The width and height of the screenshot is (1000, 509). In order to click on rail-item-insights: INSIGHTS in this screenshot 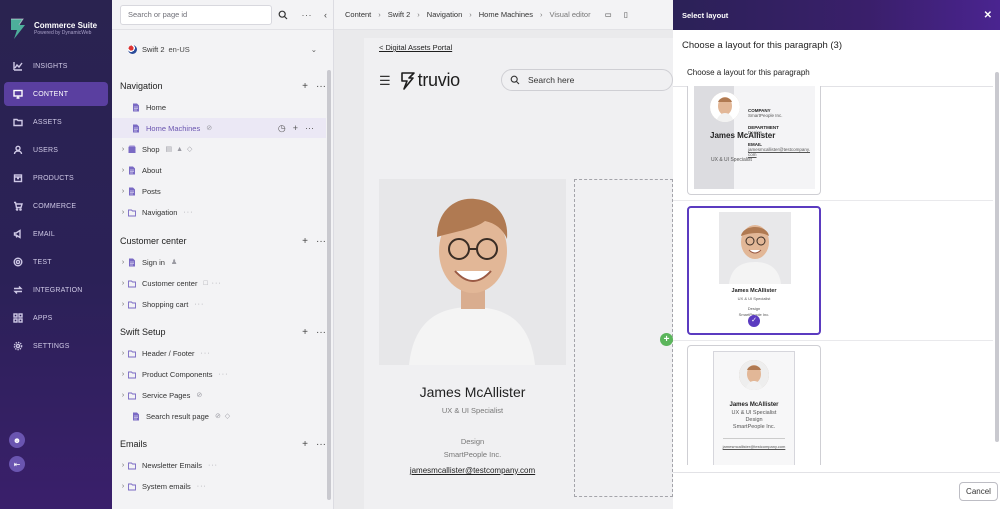, I will do `click(56, 66)`.